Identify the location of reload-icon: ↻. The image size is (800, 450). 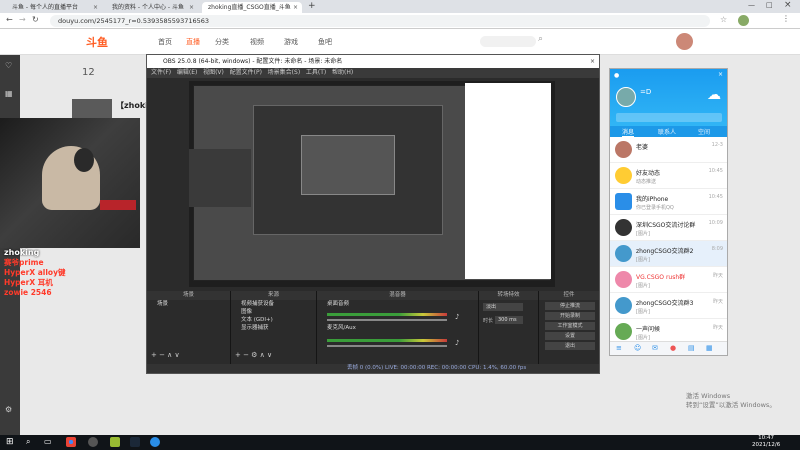
(35, 19).